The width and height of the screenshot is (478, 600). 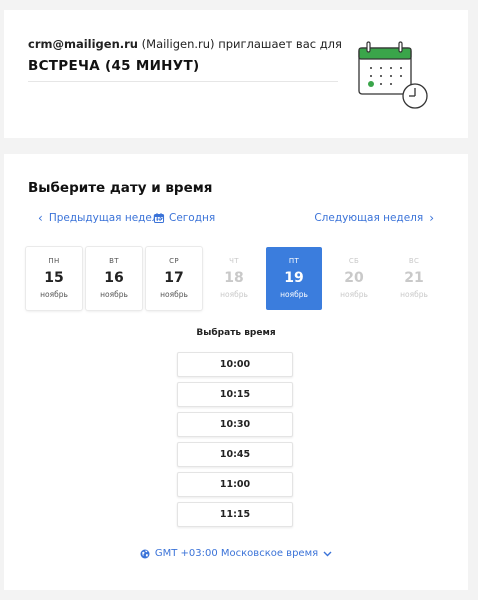 I want to click on day-date: 20, so click(x=354, y=278).